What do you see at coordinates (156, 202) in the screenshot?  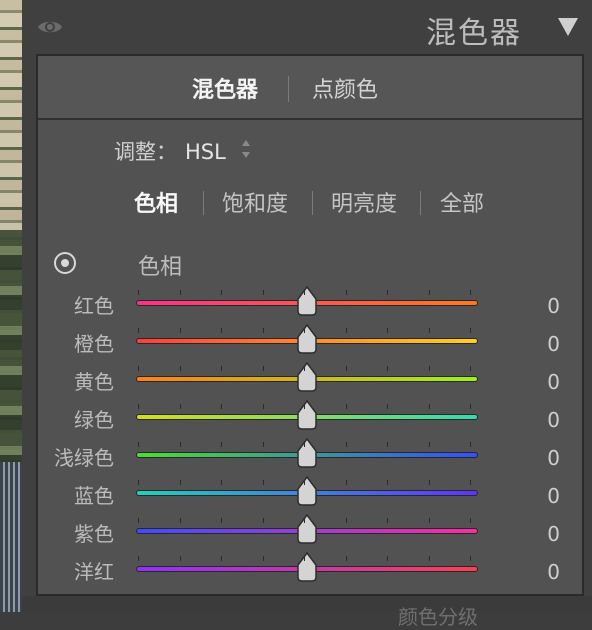 I see `subtab-hue: 色相` at bounding box center [156, 202].